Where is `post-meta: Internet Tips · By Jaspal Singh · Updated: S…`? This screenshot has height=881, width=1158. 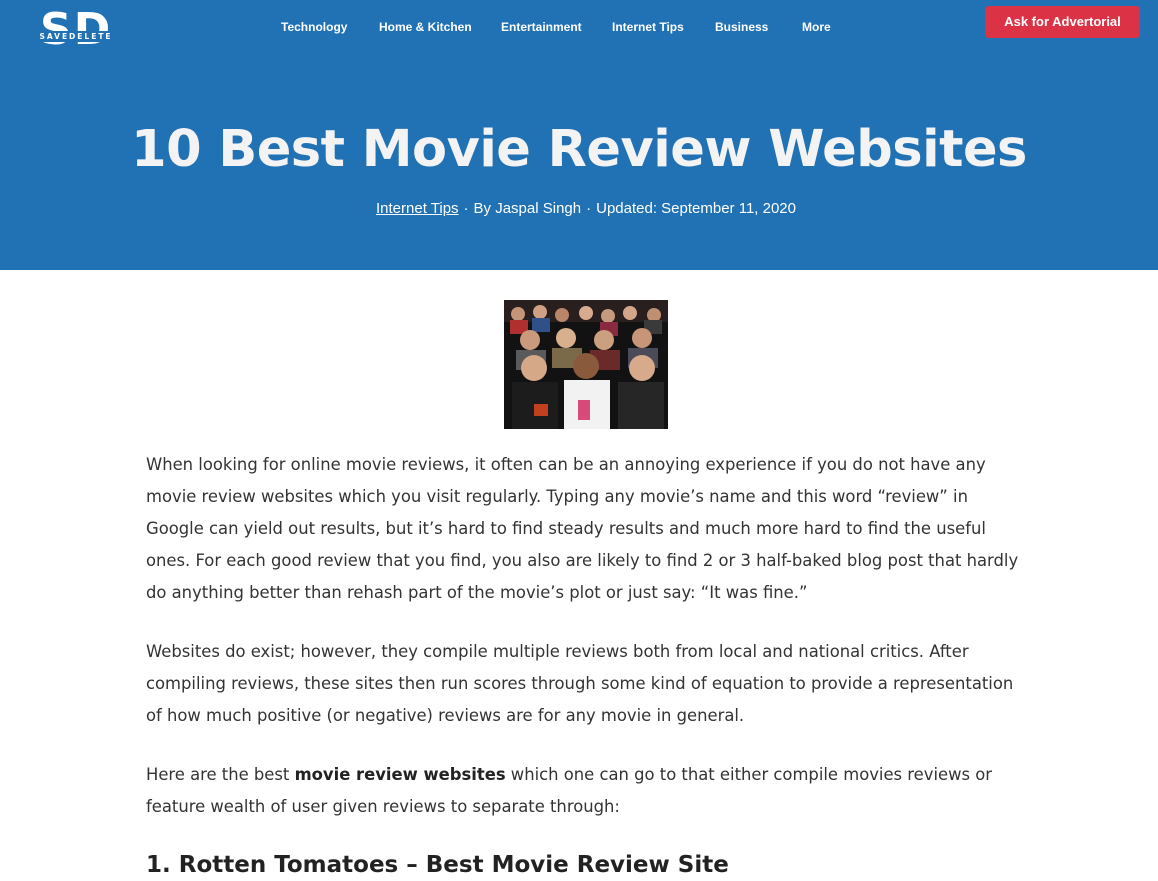 post-meta: Internet Tips · By Jaspal Singh · Updated: S… is located at coordinates (579, 209).